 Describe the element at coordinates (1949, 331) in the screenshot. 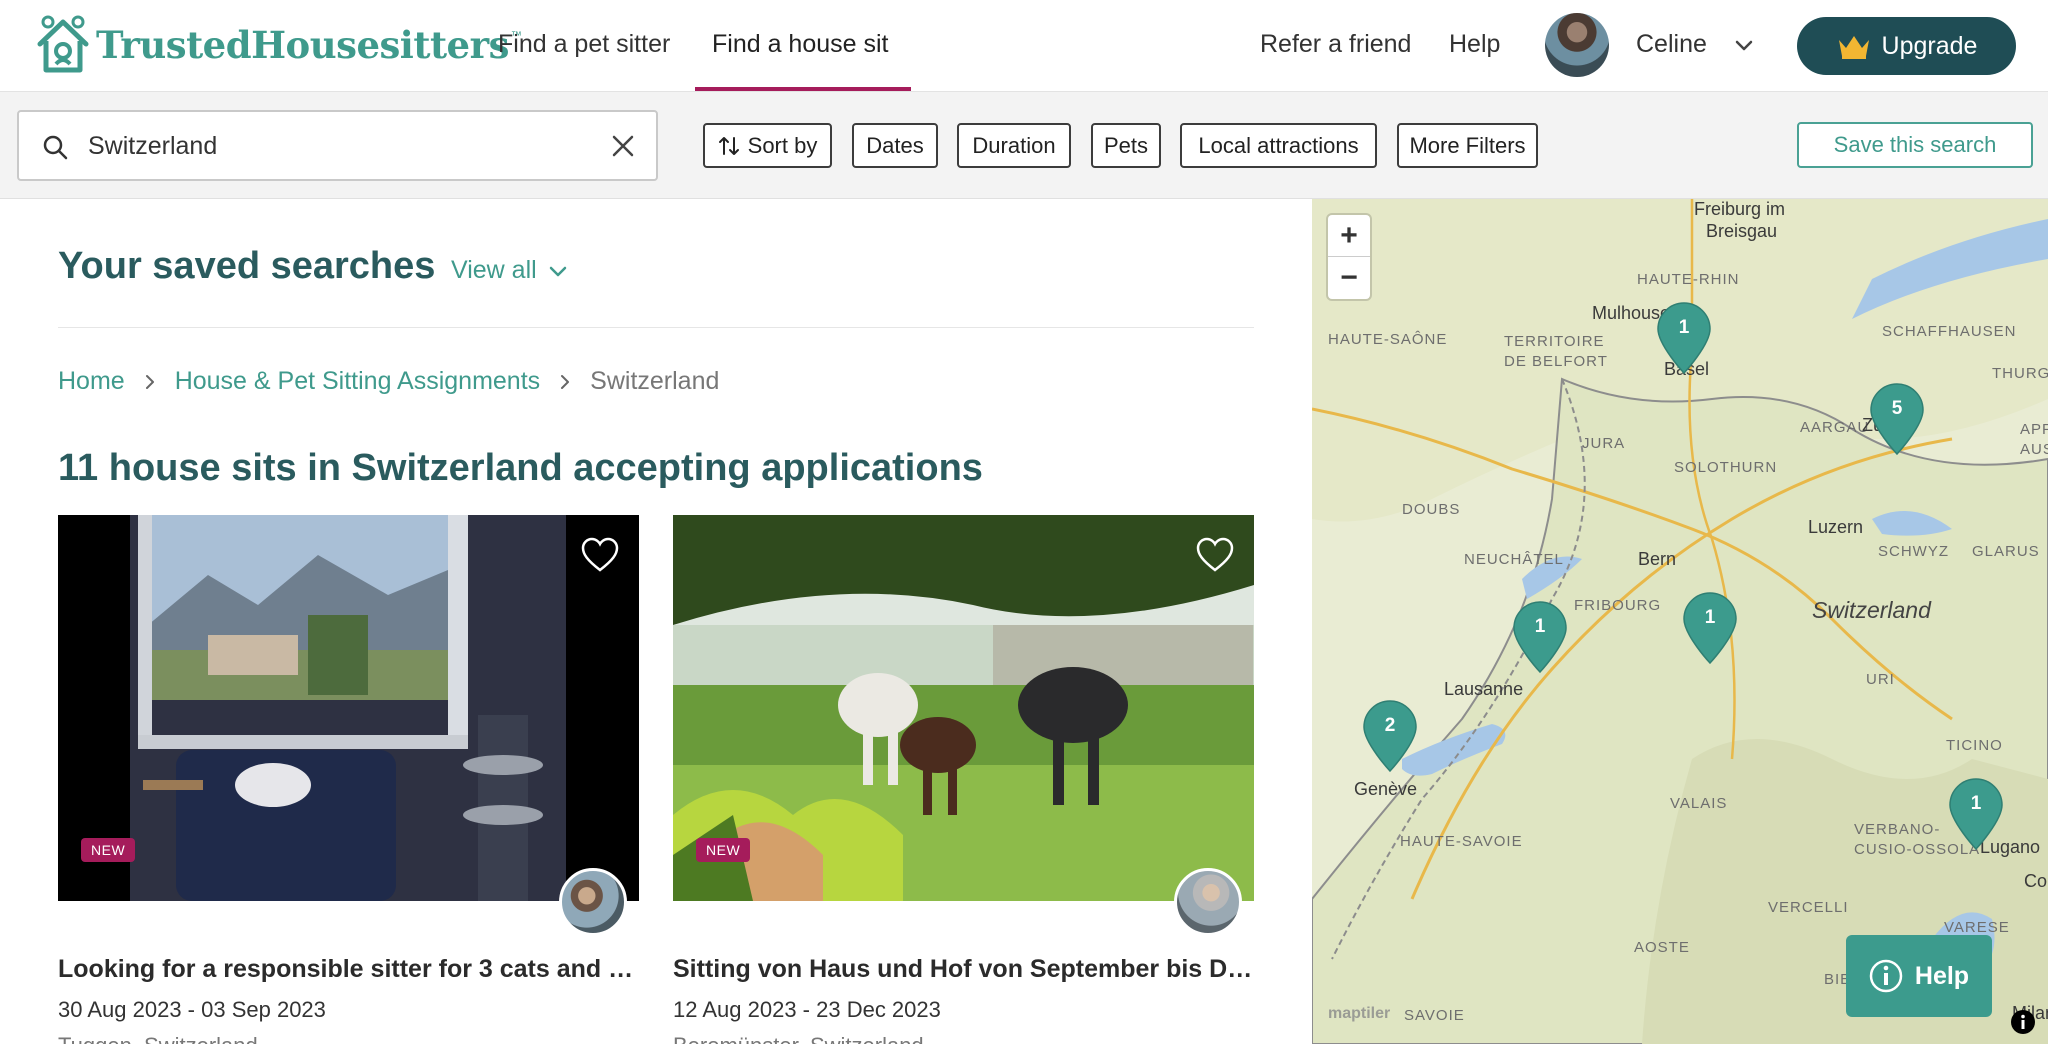

I see `map-region-label: SCHAFFHAUSEN` at that location.